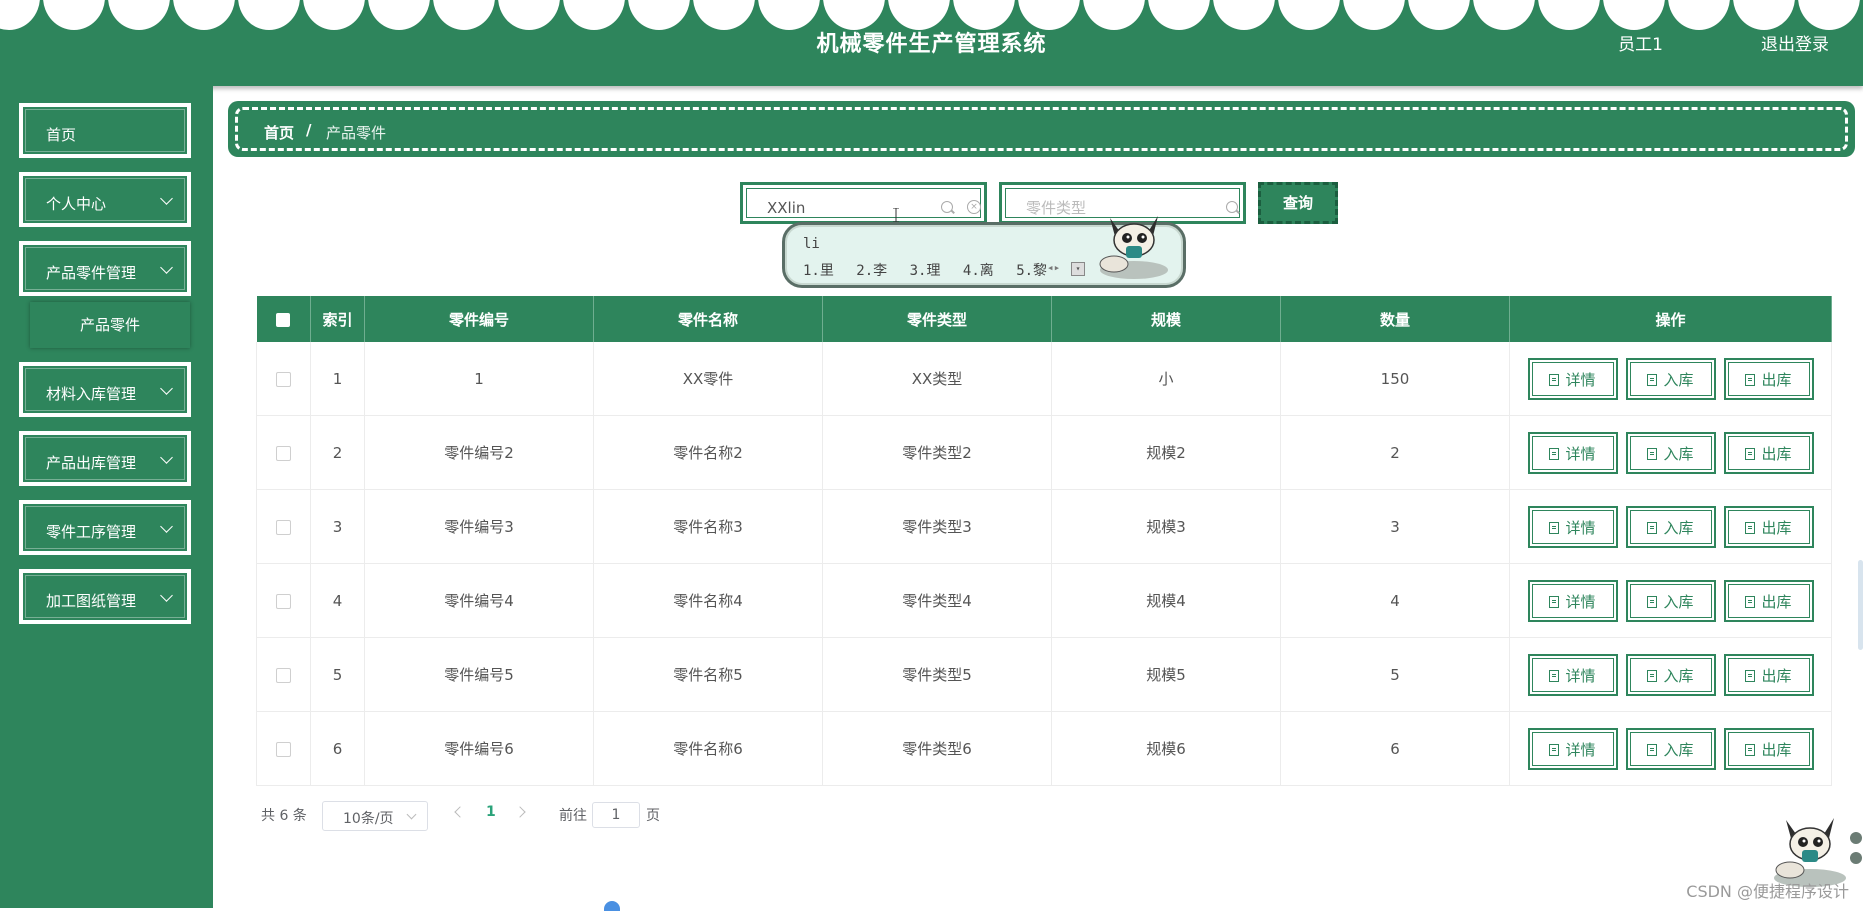  I want to click on index-cell: 1, so click(337, 379).